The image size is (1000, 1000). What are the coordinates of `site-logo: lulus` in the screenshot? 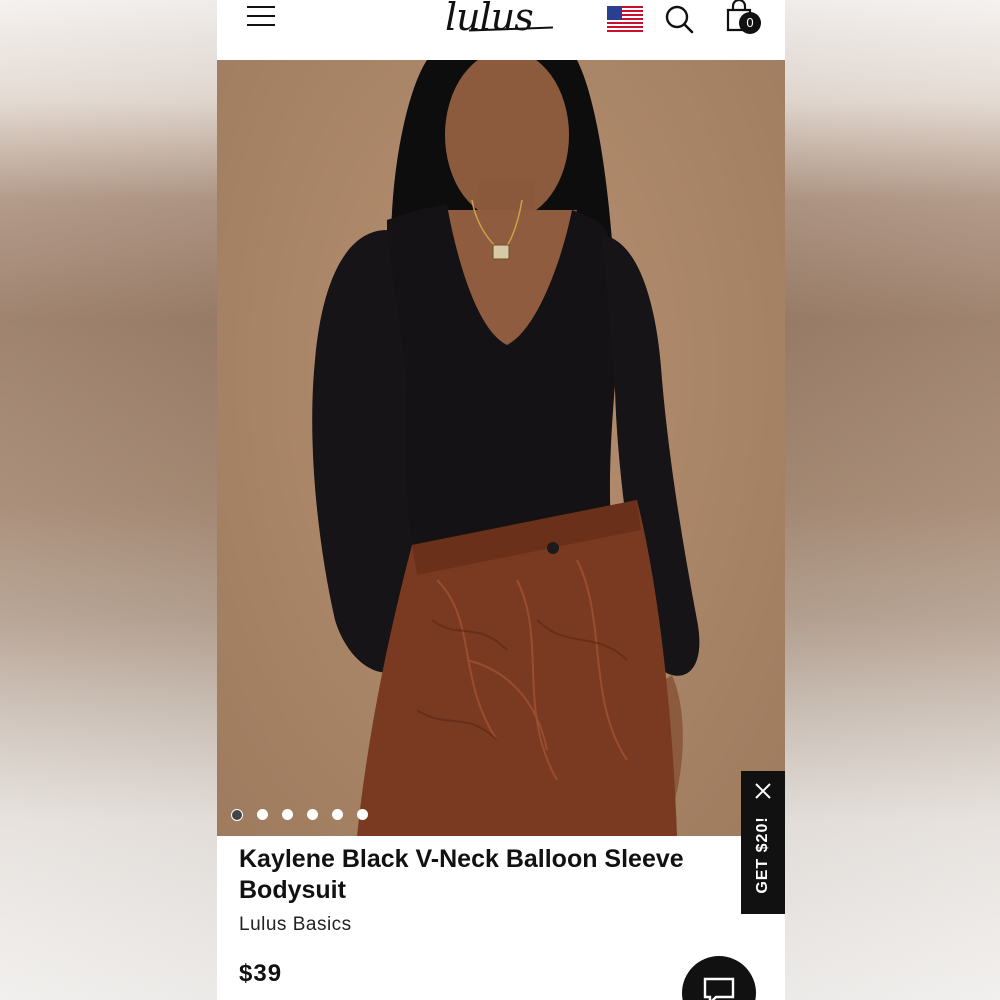 It's located at (500, 20).